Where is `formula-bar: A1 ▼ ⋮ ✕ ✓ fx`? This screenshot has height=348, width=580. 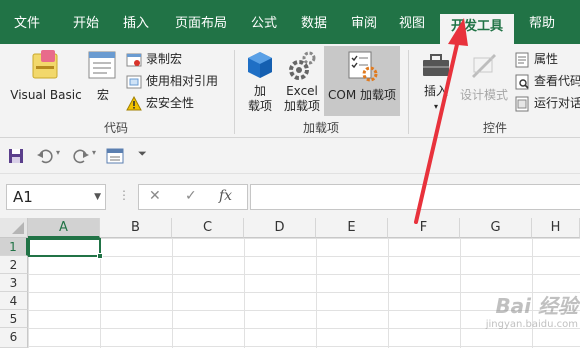 formula-bar: A1 ▼ ⋮ ✕ ✓ fx is located at coordinates (290, 196).